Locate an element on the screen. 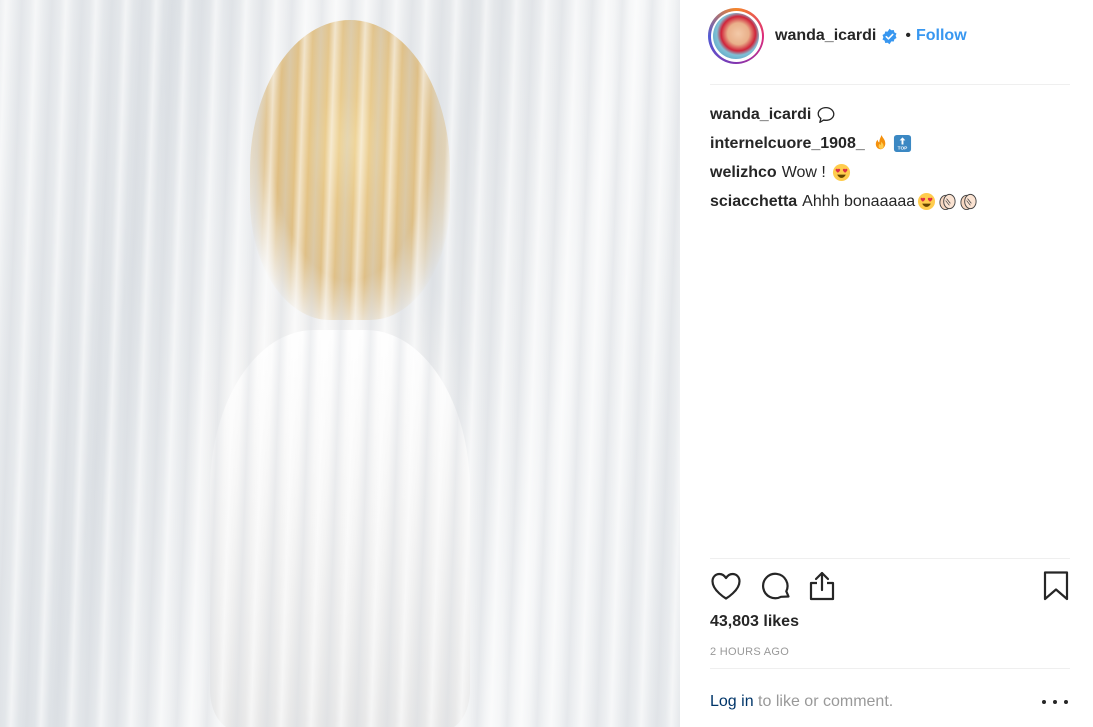  header-username: wanda_icardi is located at coordinates (825, 36).